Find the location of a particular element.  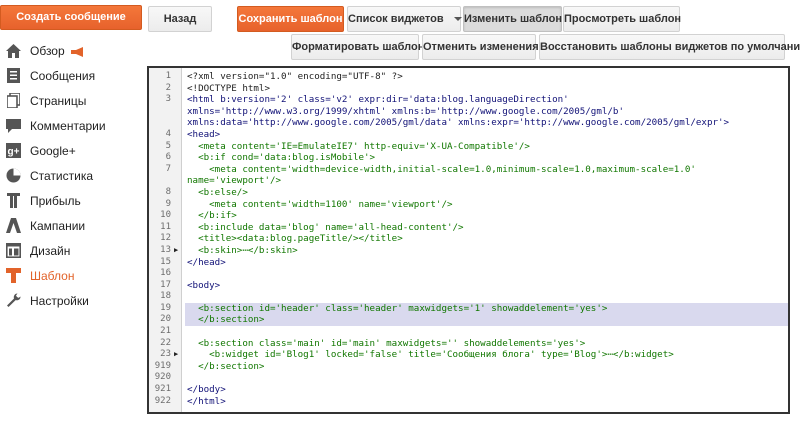

template-icon is located at coordinates (13, 276).